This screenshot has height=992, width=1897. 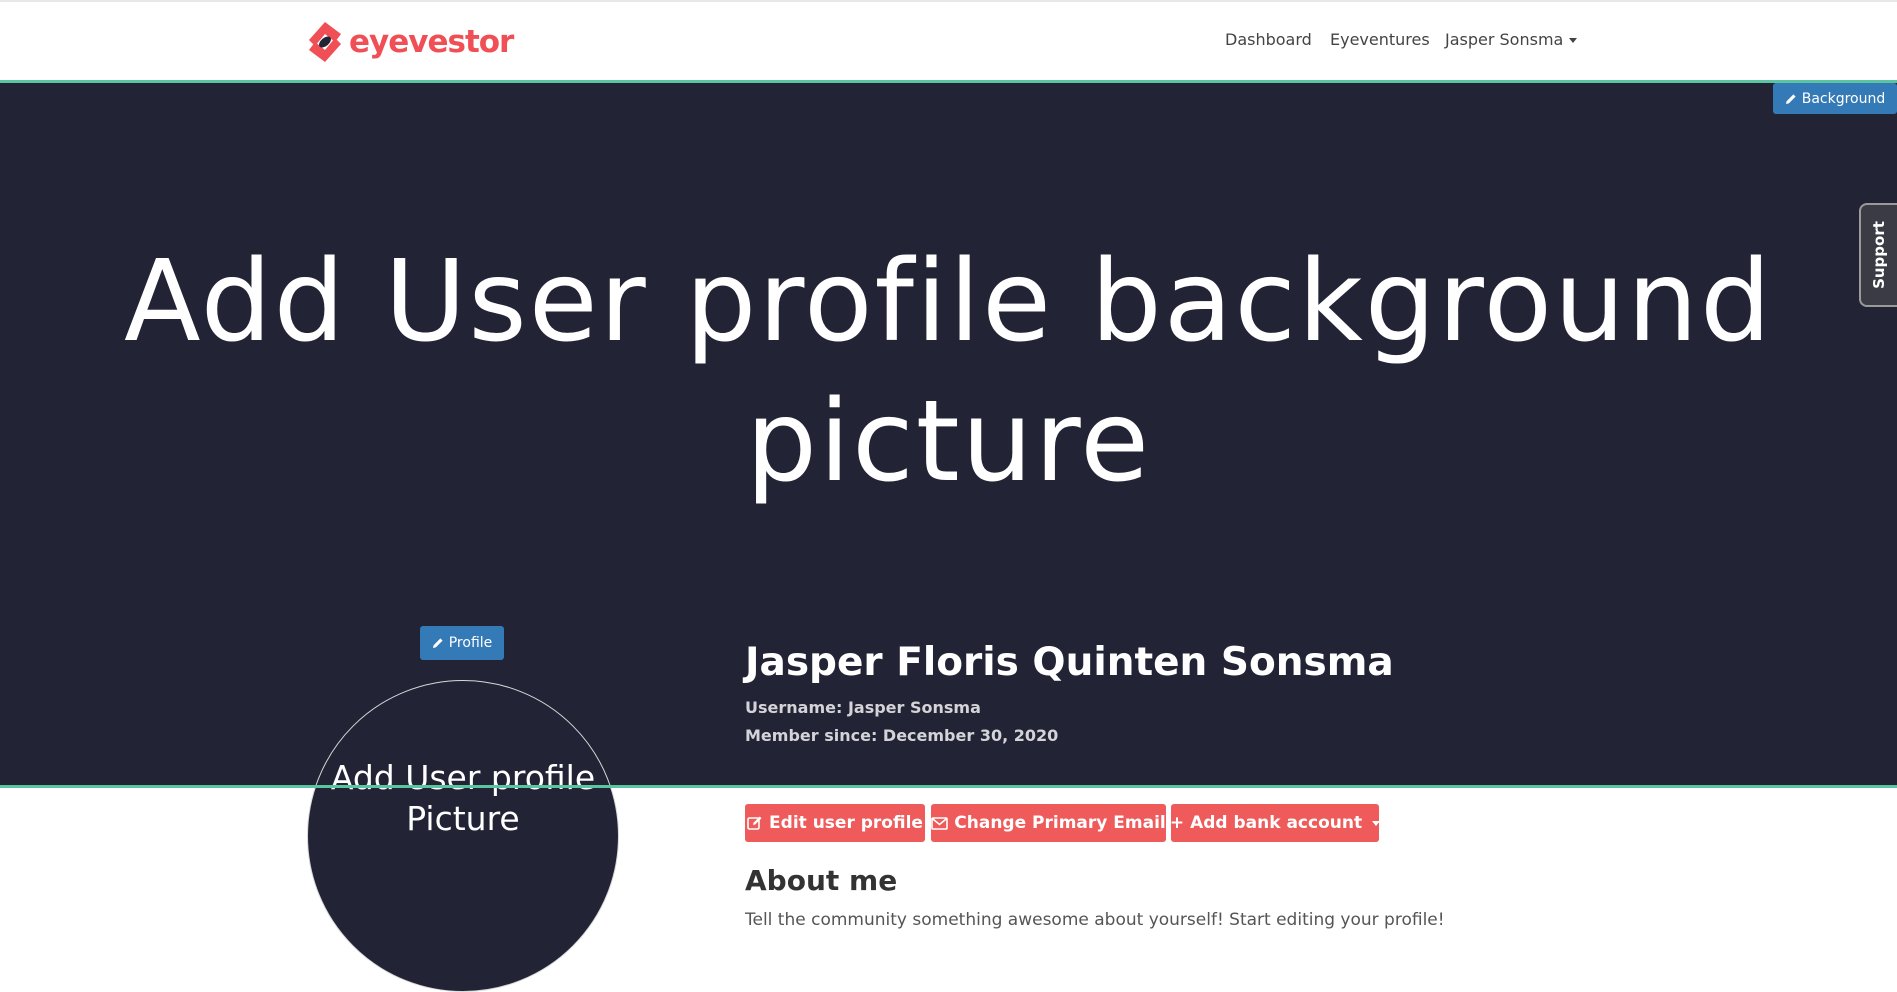 I want to click on background-button-label: Background, so click(x=1843, y=98).